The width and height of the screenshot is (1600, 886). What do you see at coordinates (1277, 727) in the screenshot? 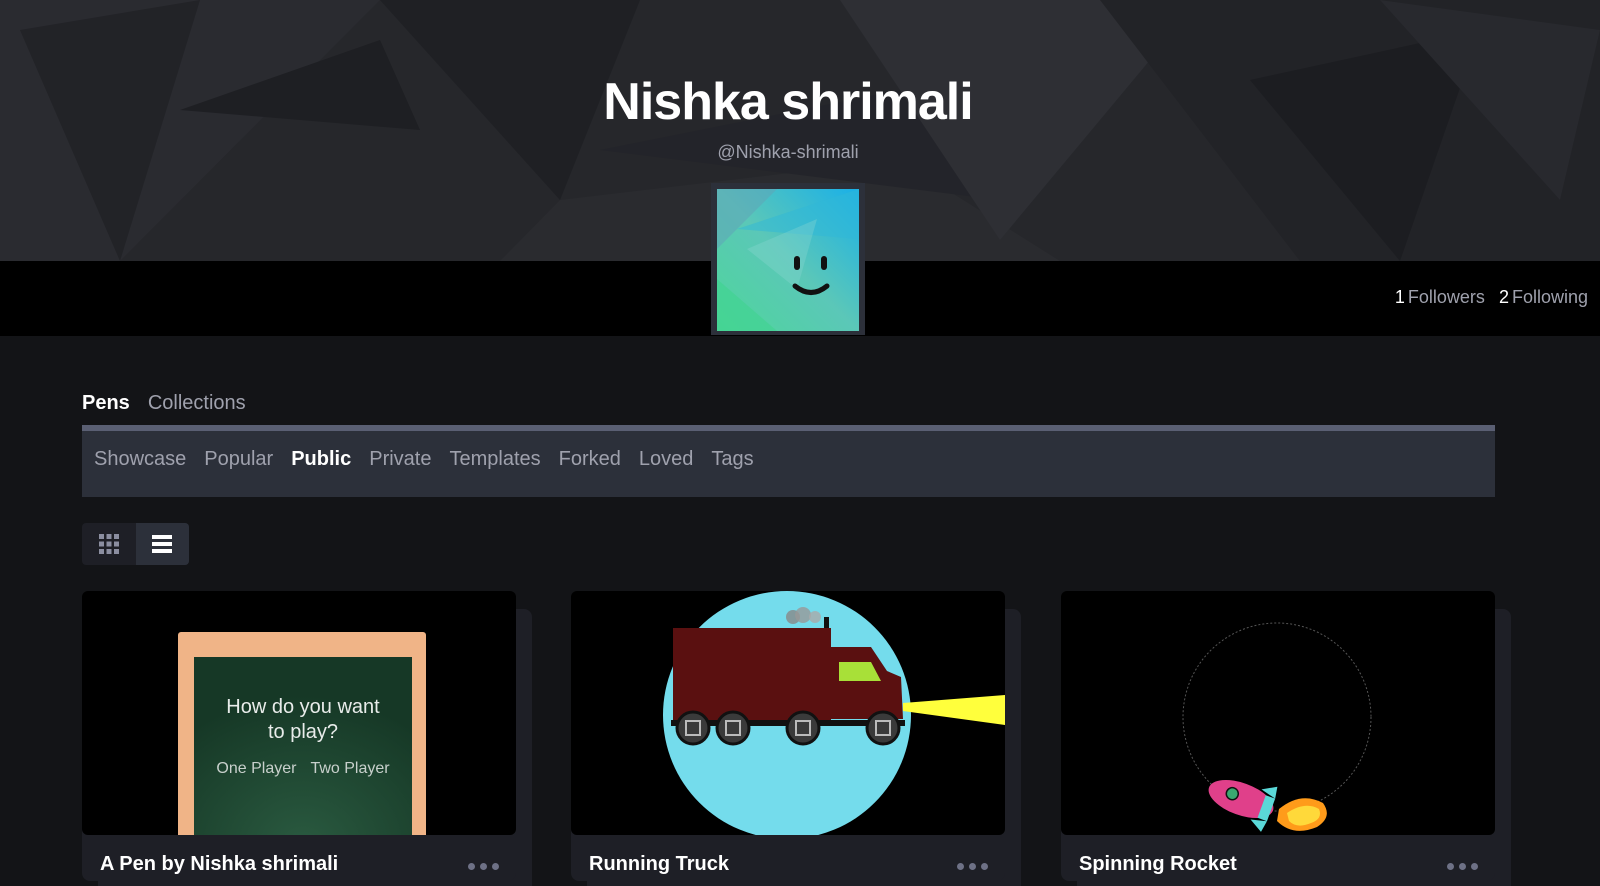
I see `rocket-preview` at bounding box center [1277, 727].